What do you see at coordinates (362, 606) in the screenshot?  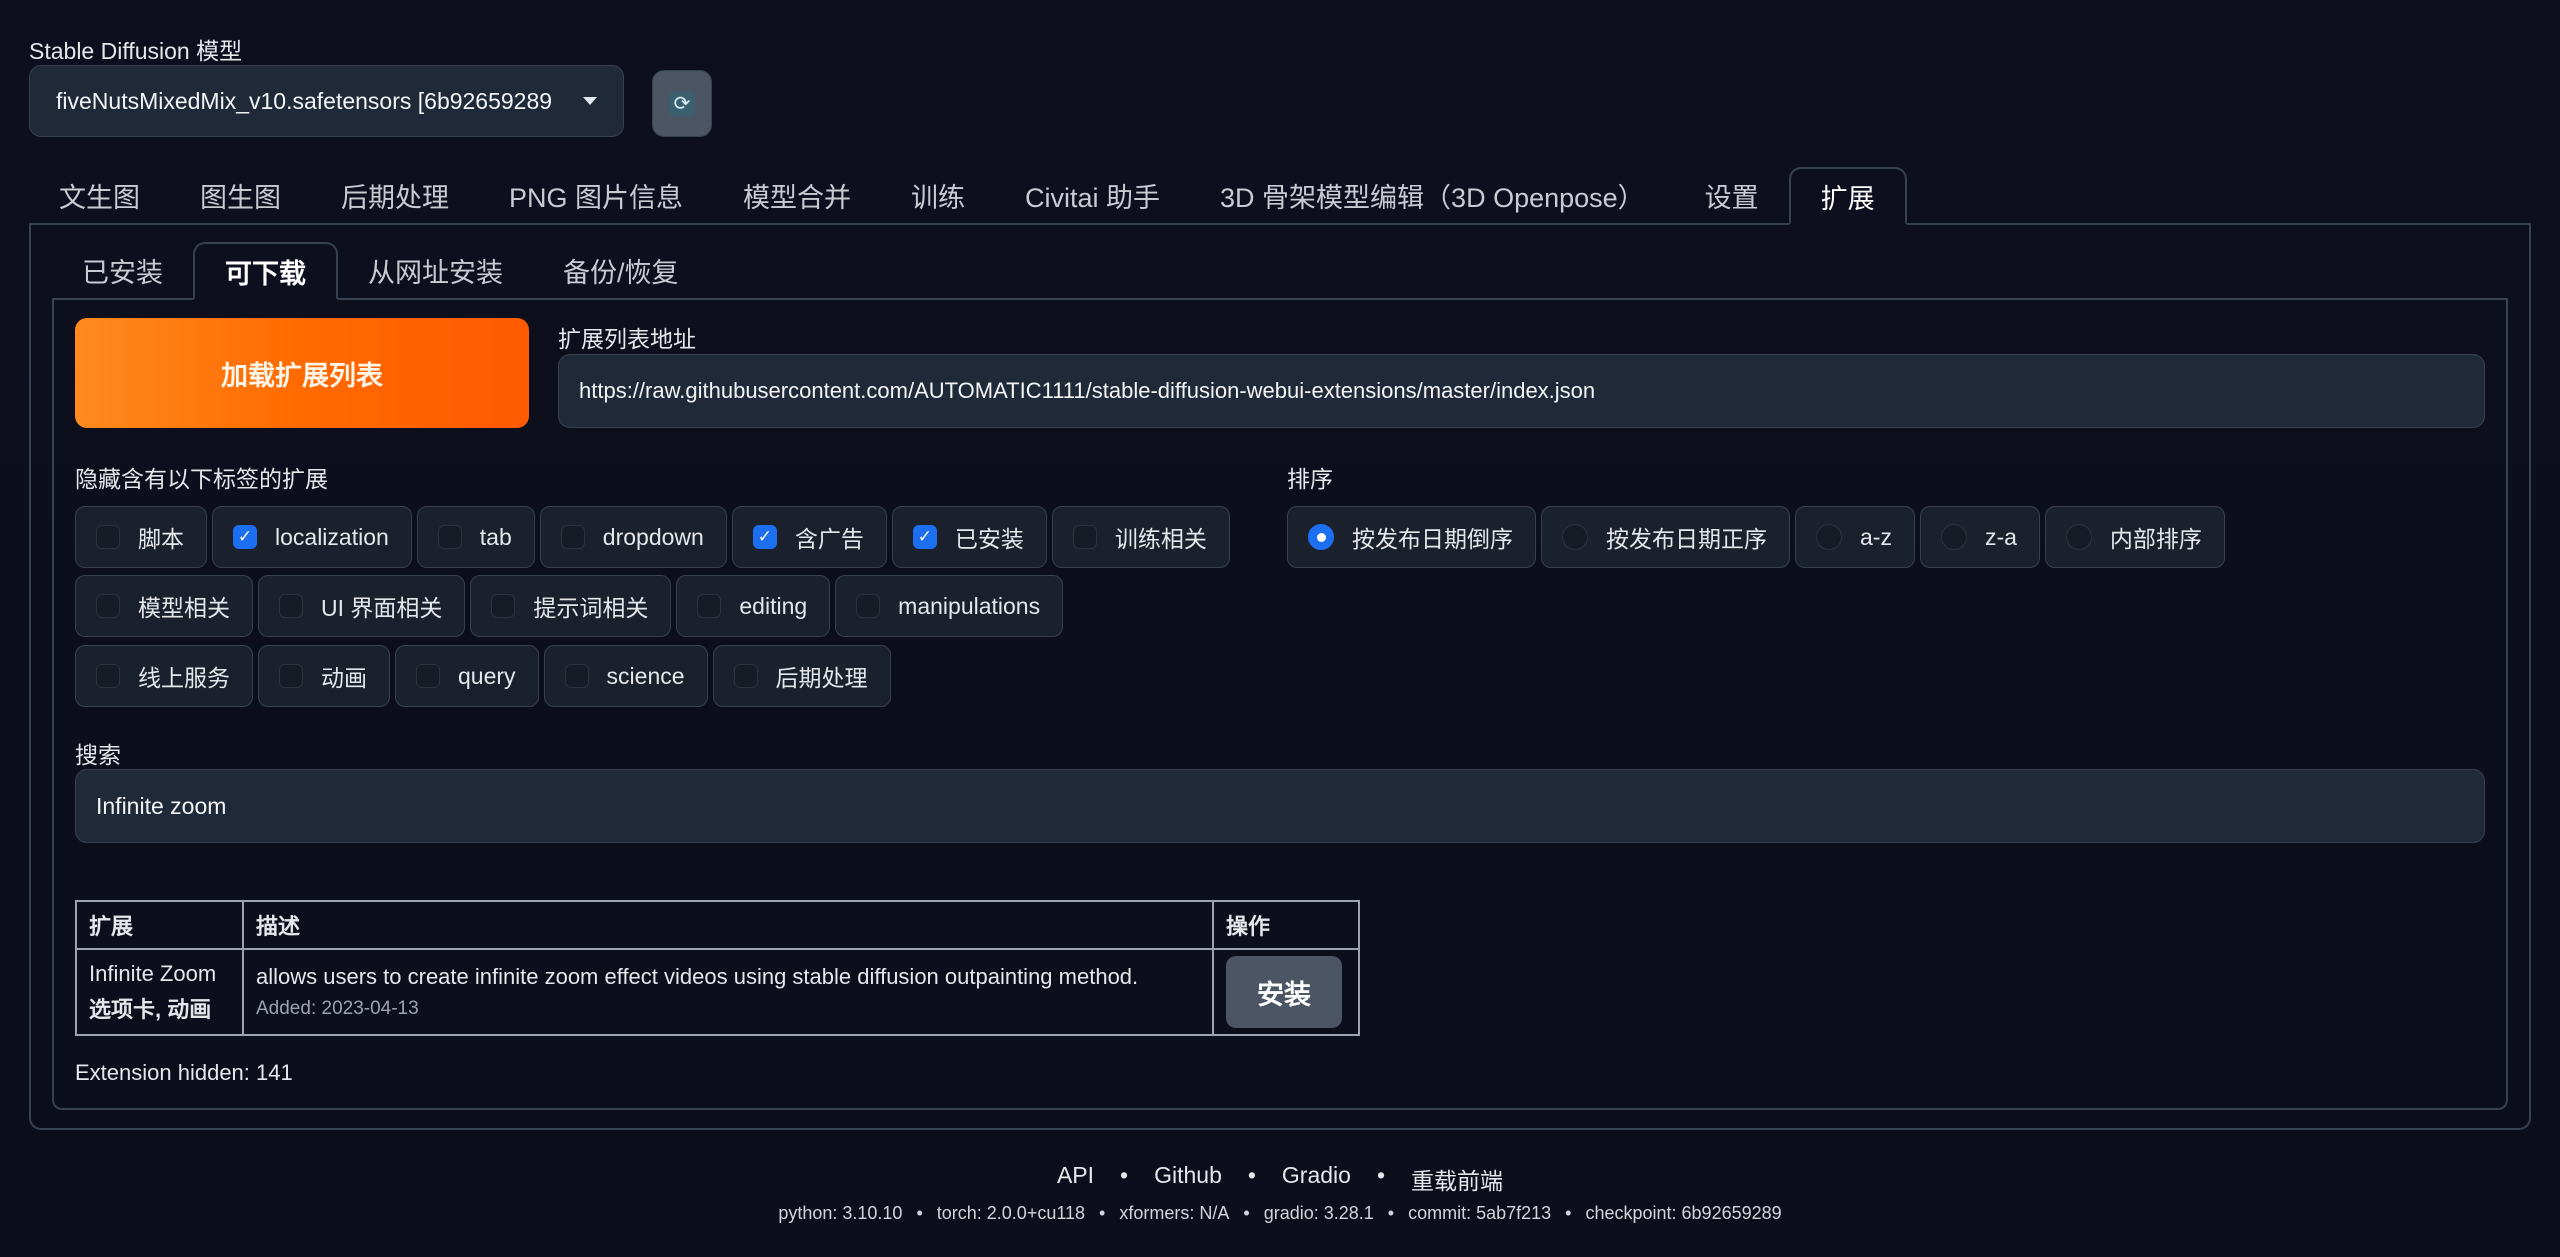 I see `hide-tag-checkbox: UI 界面相关` at bounding box center [362, 606].